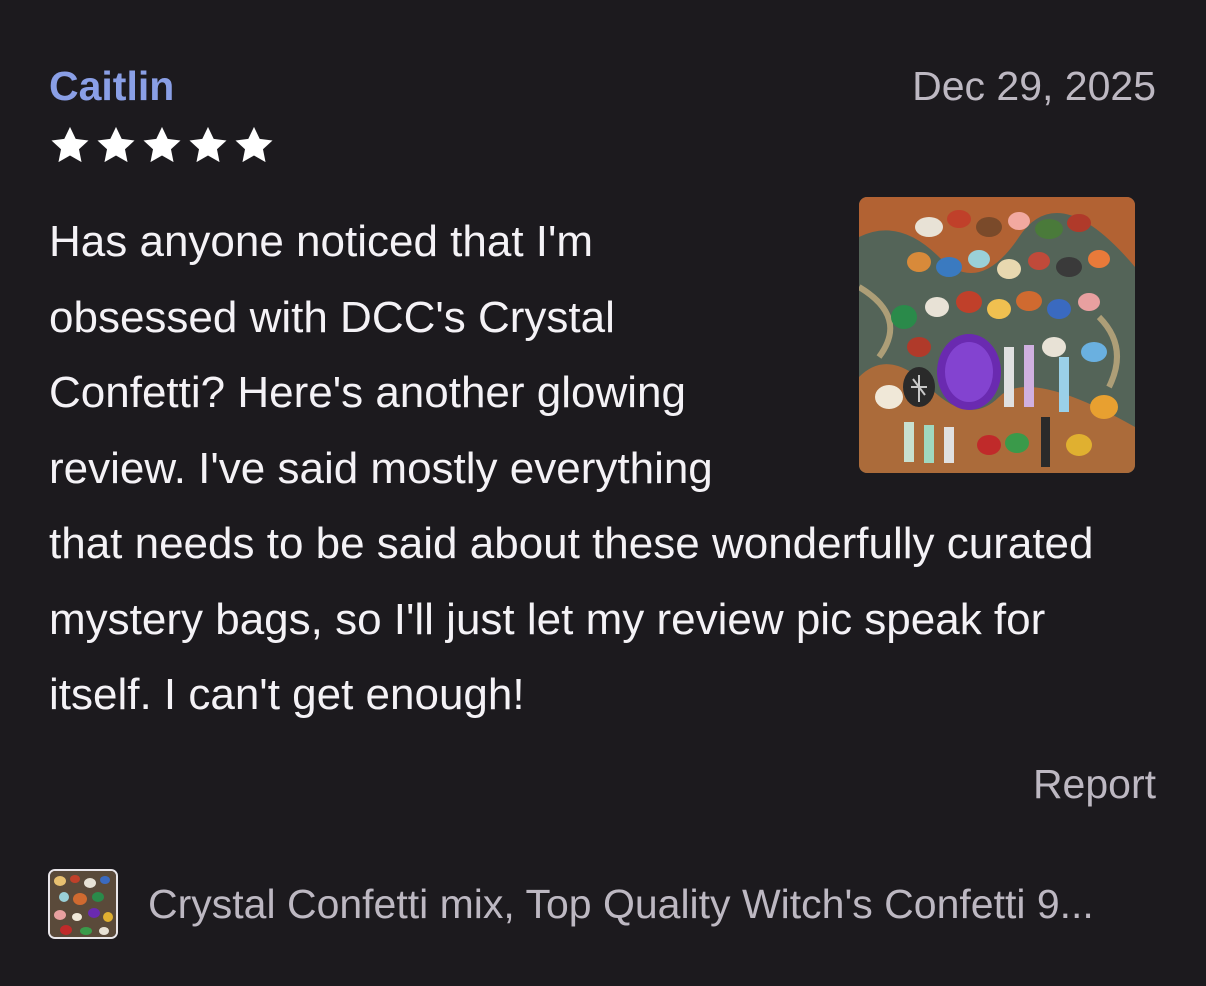  Describe the element at coordinates (1094, 784) in the screenshot. I see `report-link: Report` at that location.